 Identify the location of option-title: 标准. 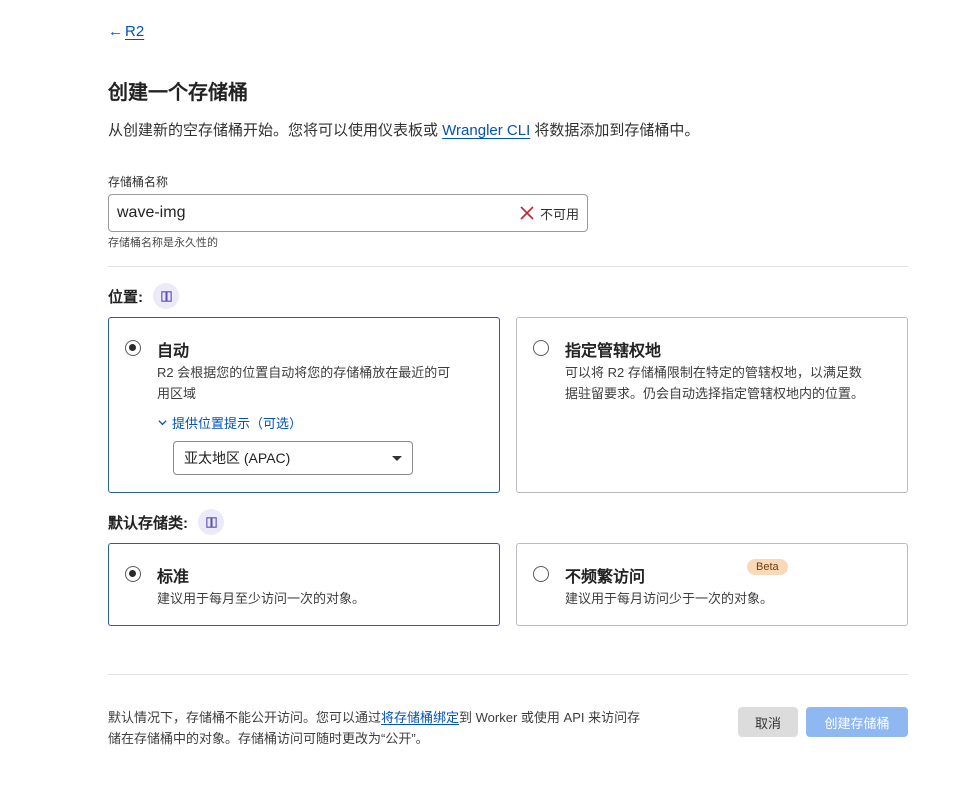
(173, 577).